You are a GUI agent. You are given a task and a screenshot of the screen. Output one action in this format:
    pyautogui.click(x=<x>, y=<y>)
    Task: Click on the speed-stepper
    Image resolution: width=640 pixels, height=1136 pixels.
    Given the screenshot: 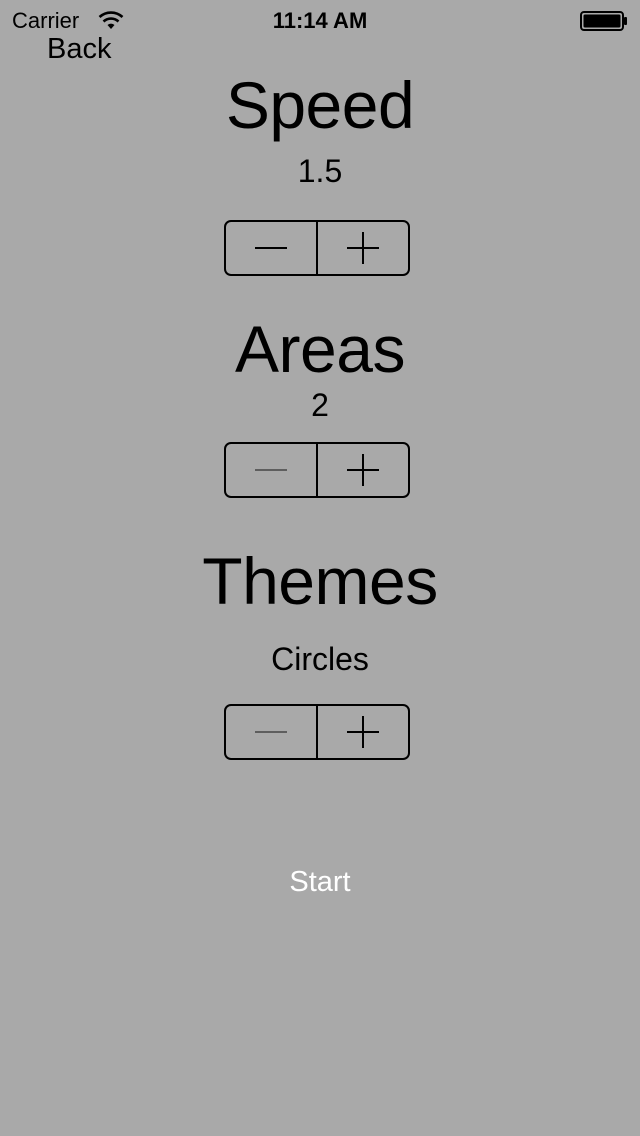 What is the action you would take?
    pyautogui.click(x=317, y=248)
    